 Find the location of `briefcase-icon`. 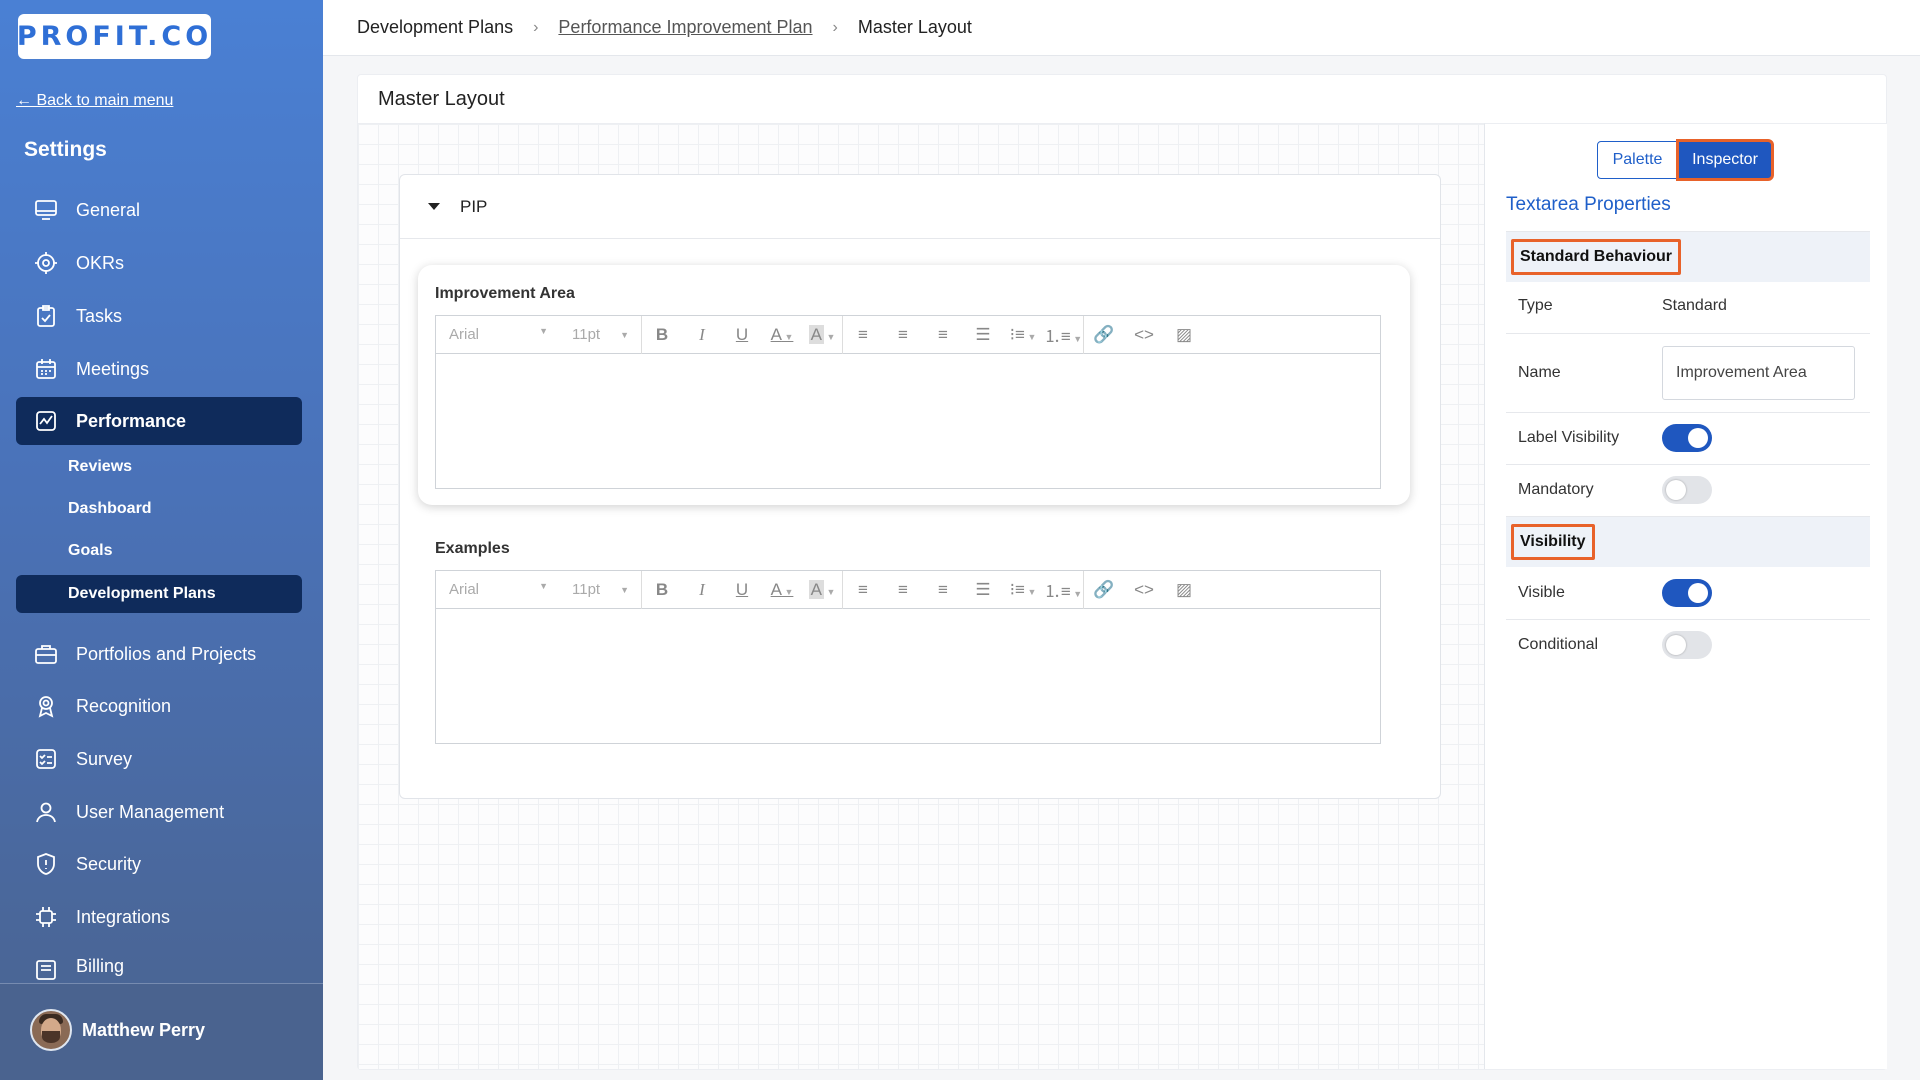

briefcase-icon is located at coordinates (46, 654).